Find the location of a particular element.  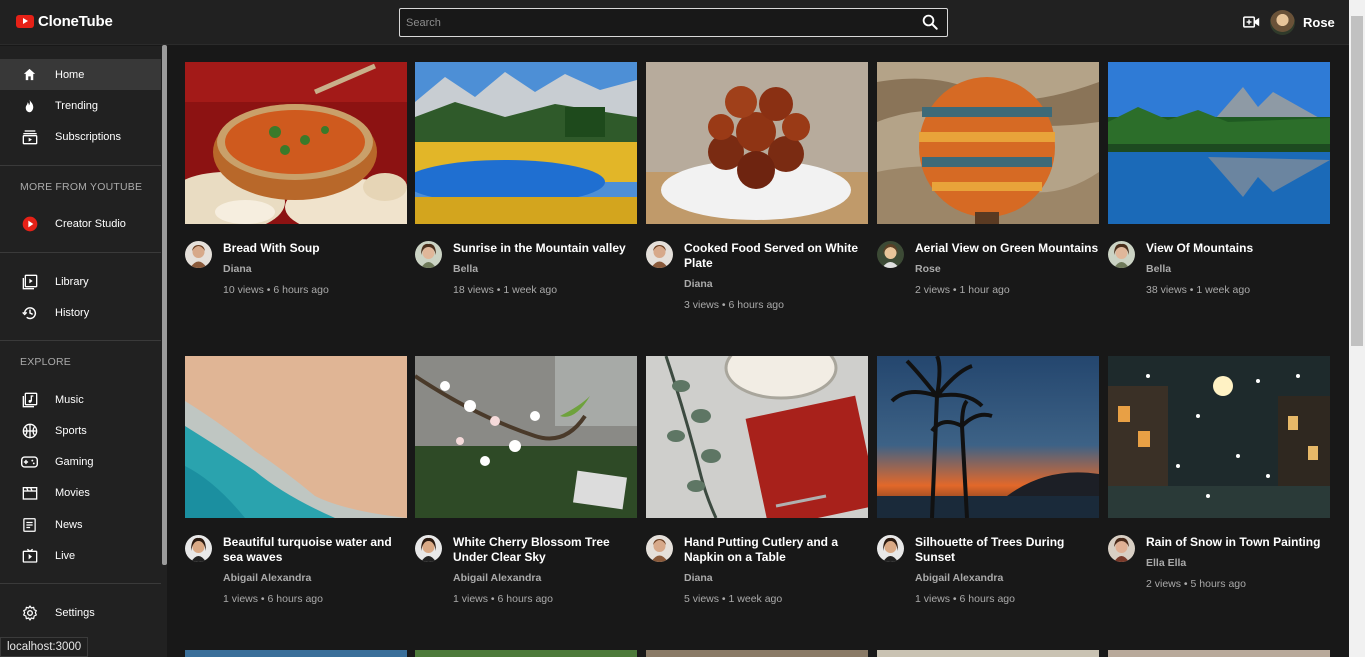

video-stats: 18 views • 1 week ago is located at coordinates (505, 290).